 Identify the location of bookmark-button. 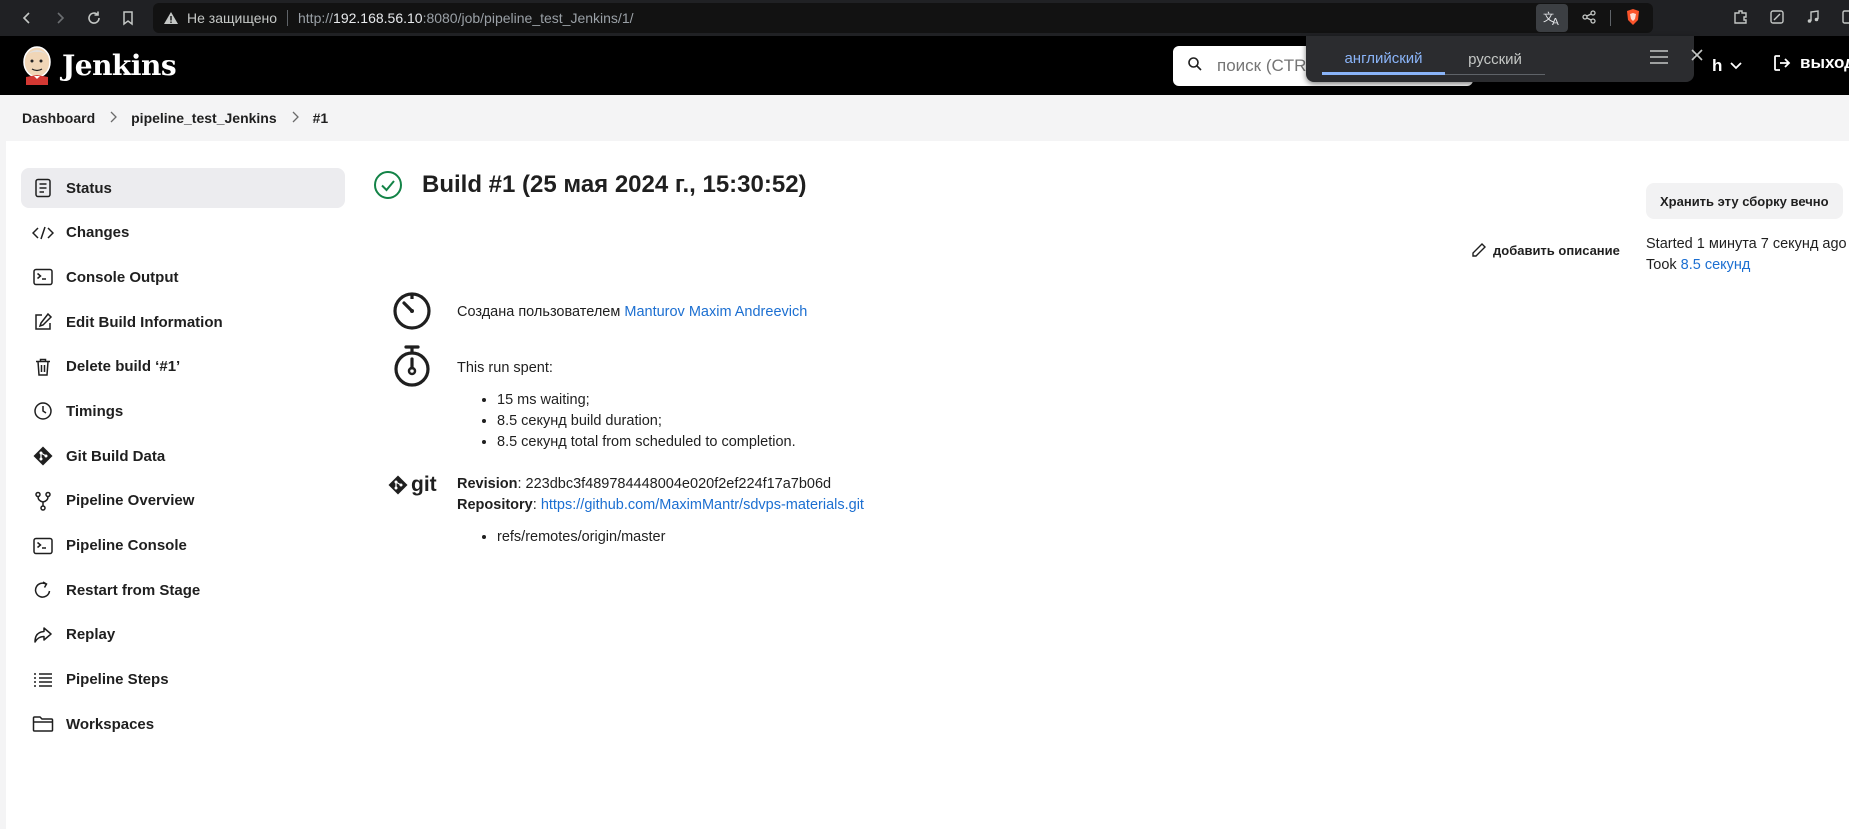
(128, 18).